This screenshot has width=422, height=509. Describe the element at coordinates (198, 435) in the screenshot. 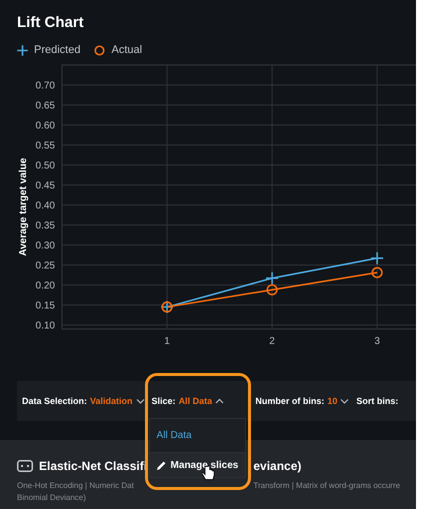

I see `menu-item: All Data` at that location.